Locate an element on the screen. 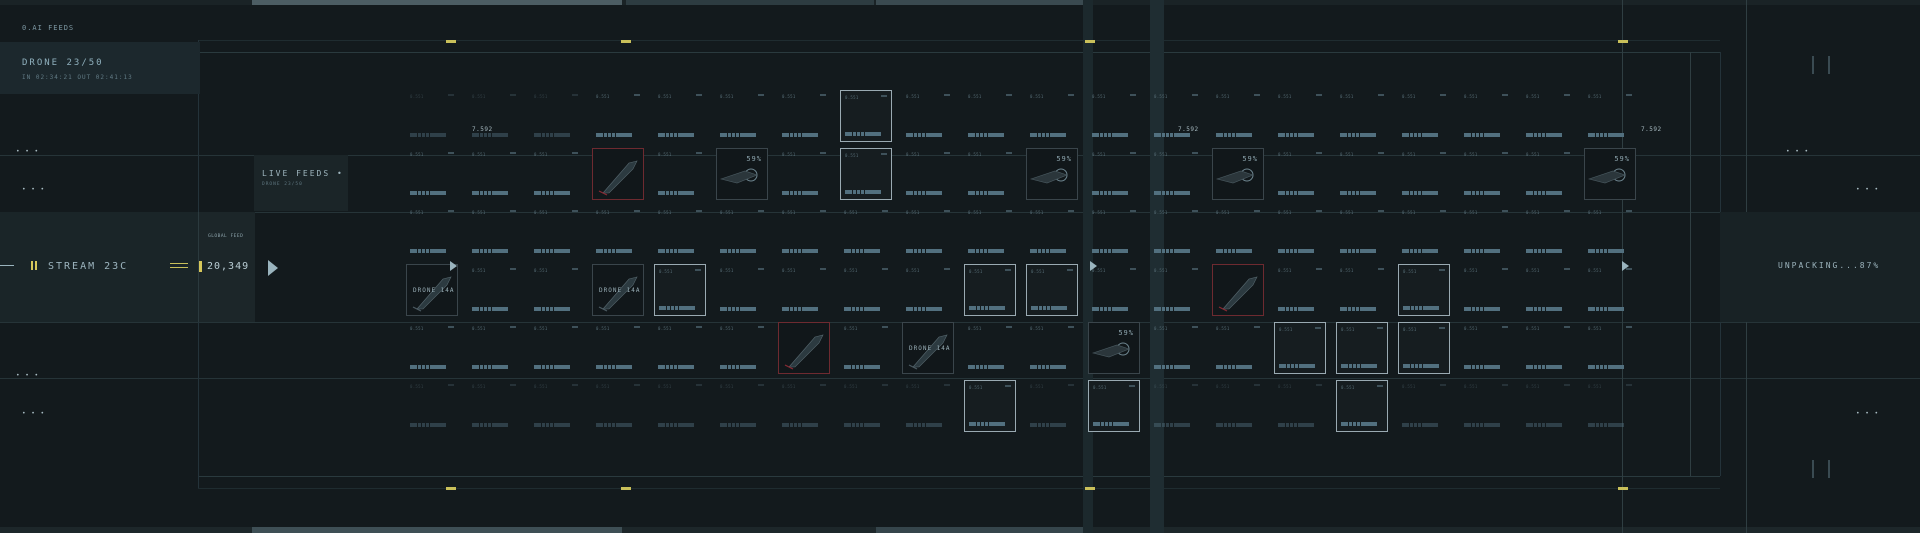  stream-label: STREAM 23C is located at coordinates (88, 266).